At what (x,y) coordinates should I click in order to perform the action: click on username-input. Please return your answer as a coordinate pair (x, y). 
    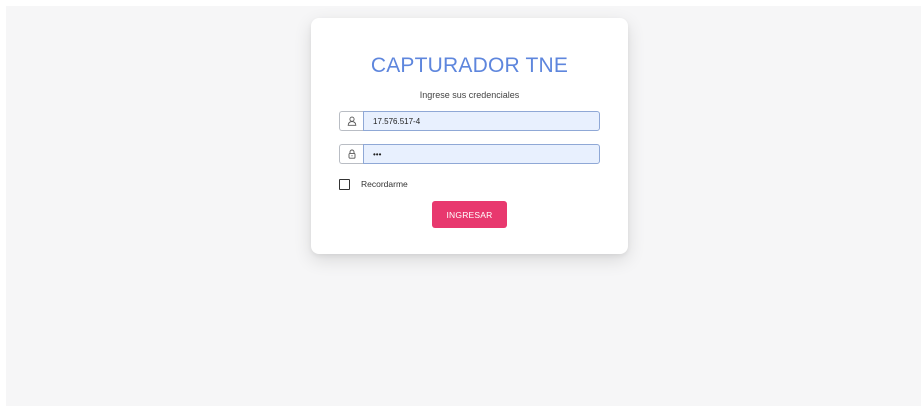
    Looking at the image, I should click on (481, 121).